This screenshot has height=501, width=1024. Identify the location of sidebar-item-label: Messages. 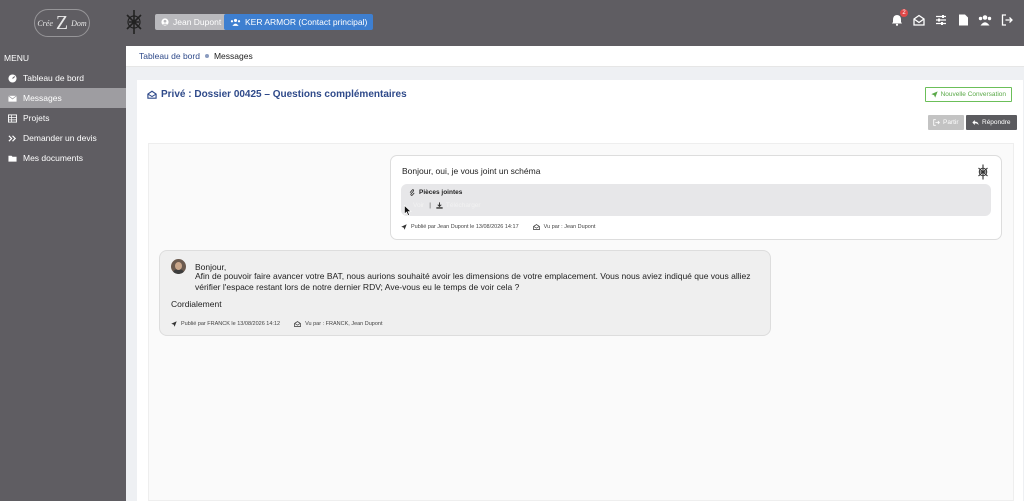
(42, 98).